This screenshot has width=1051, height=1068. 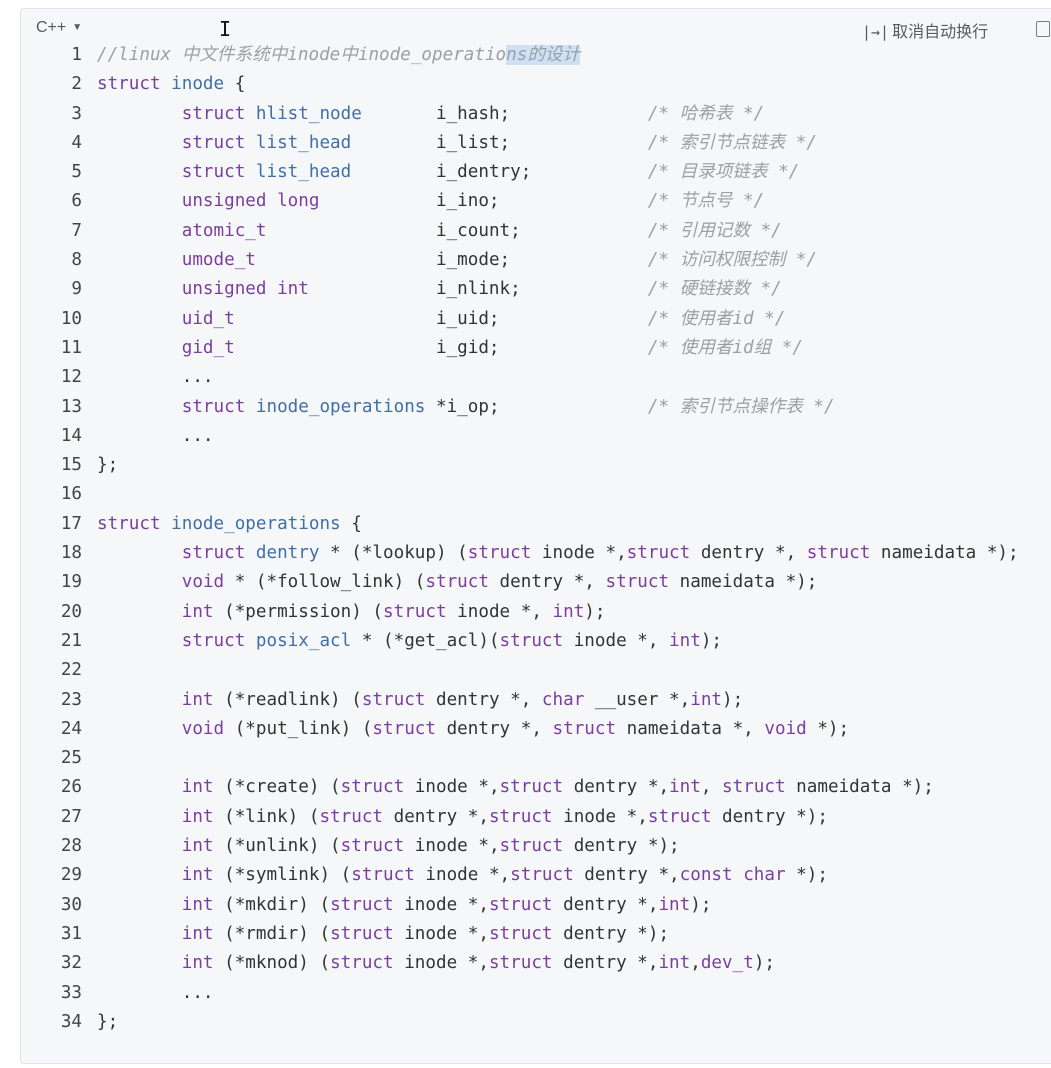 What do you see at coordinates (224, 230) in the screenshot?
I see `code-token: atomic_t` at bounding box center [224, 230].